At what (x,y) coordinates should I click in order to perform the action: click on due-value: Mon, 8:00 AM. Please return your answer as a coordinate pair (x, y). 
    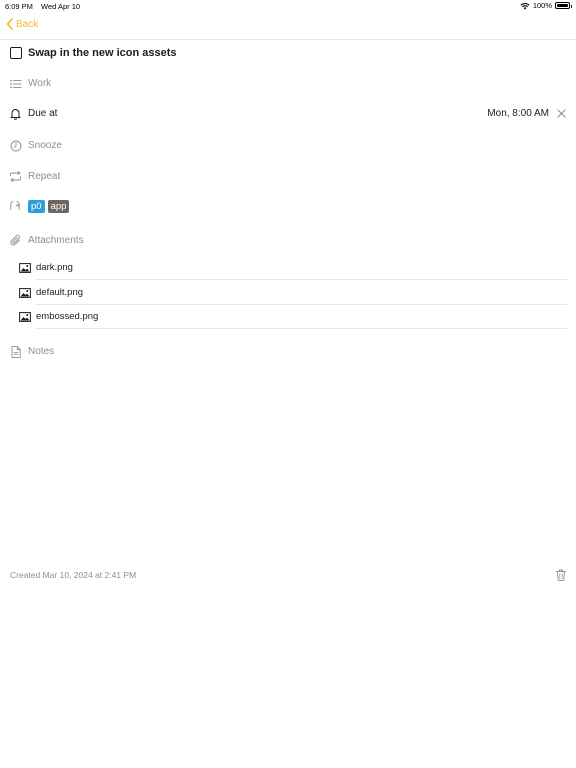
    Looking at the image, I should click on (518, 113).